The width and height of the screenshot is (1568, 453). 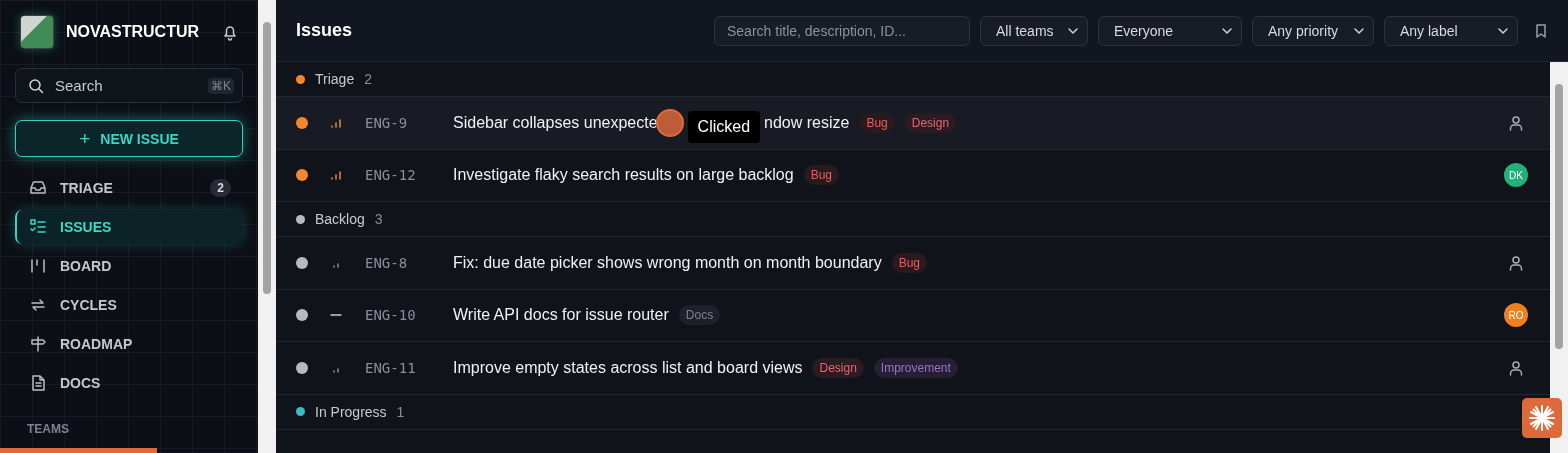 I want to click on issue-row: ENG-10 Write API docs for issue router Docs RO, so click(x=913, y=315).